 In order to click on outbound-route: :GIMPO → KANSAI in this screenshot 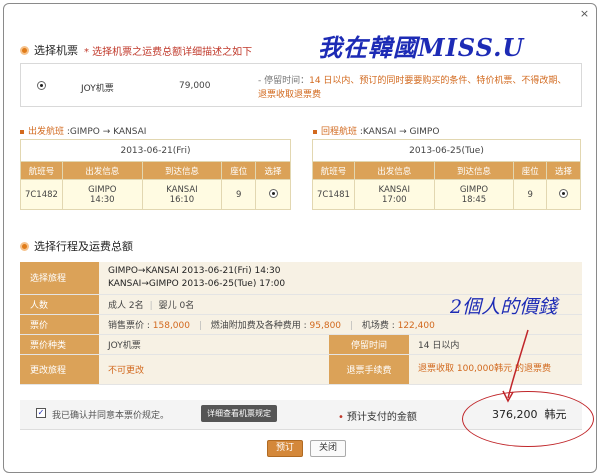, I will do `click(106, 132)`.